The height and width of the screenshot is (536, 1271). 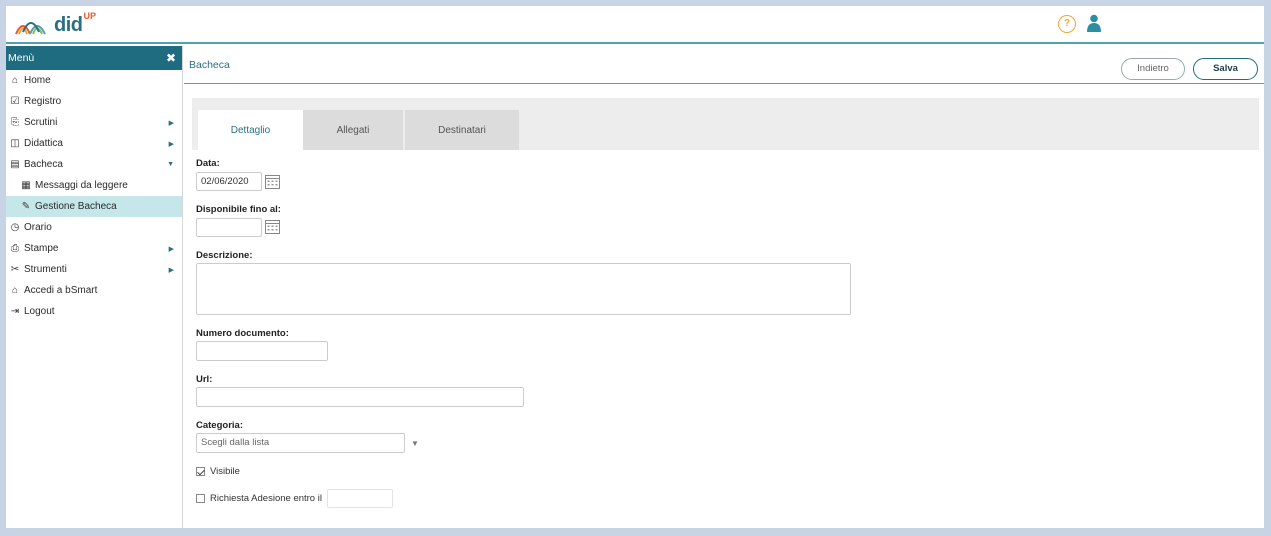 I want to click on top-bar: did UP ?, so click(x=635, y=25).